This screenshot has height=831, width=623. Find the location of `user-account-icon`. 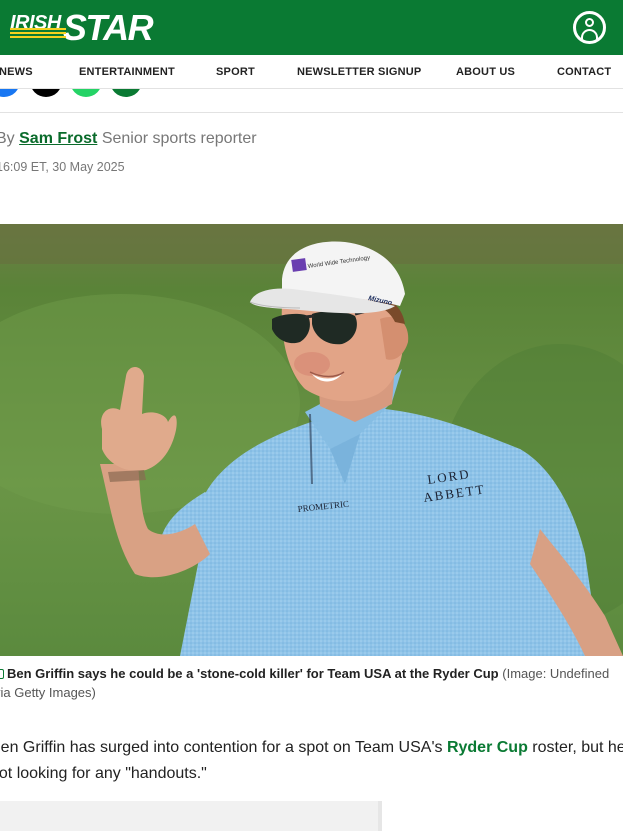

user-account-icon is located at coordinates (589, 27).